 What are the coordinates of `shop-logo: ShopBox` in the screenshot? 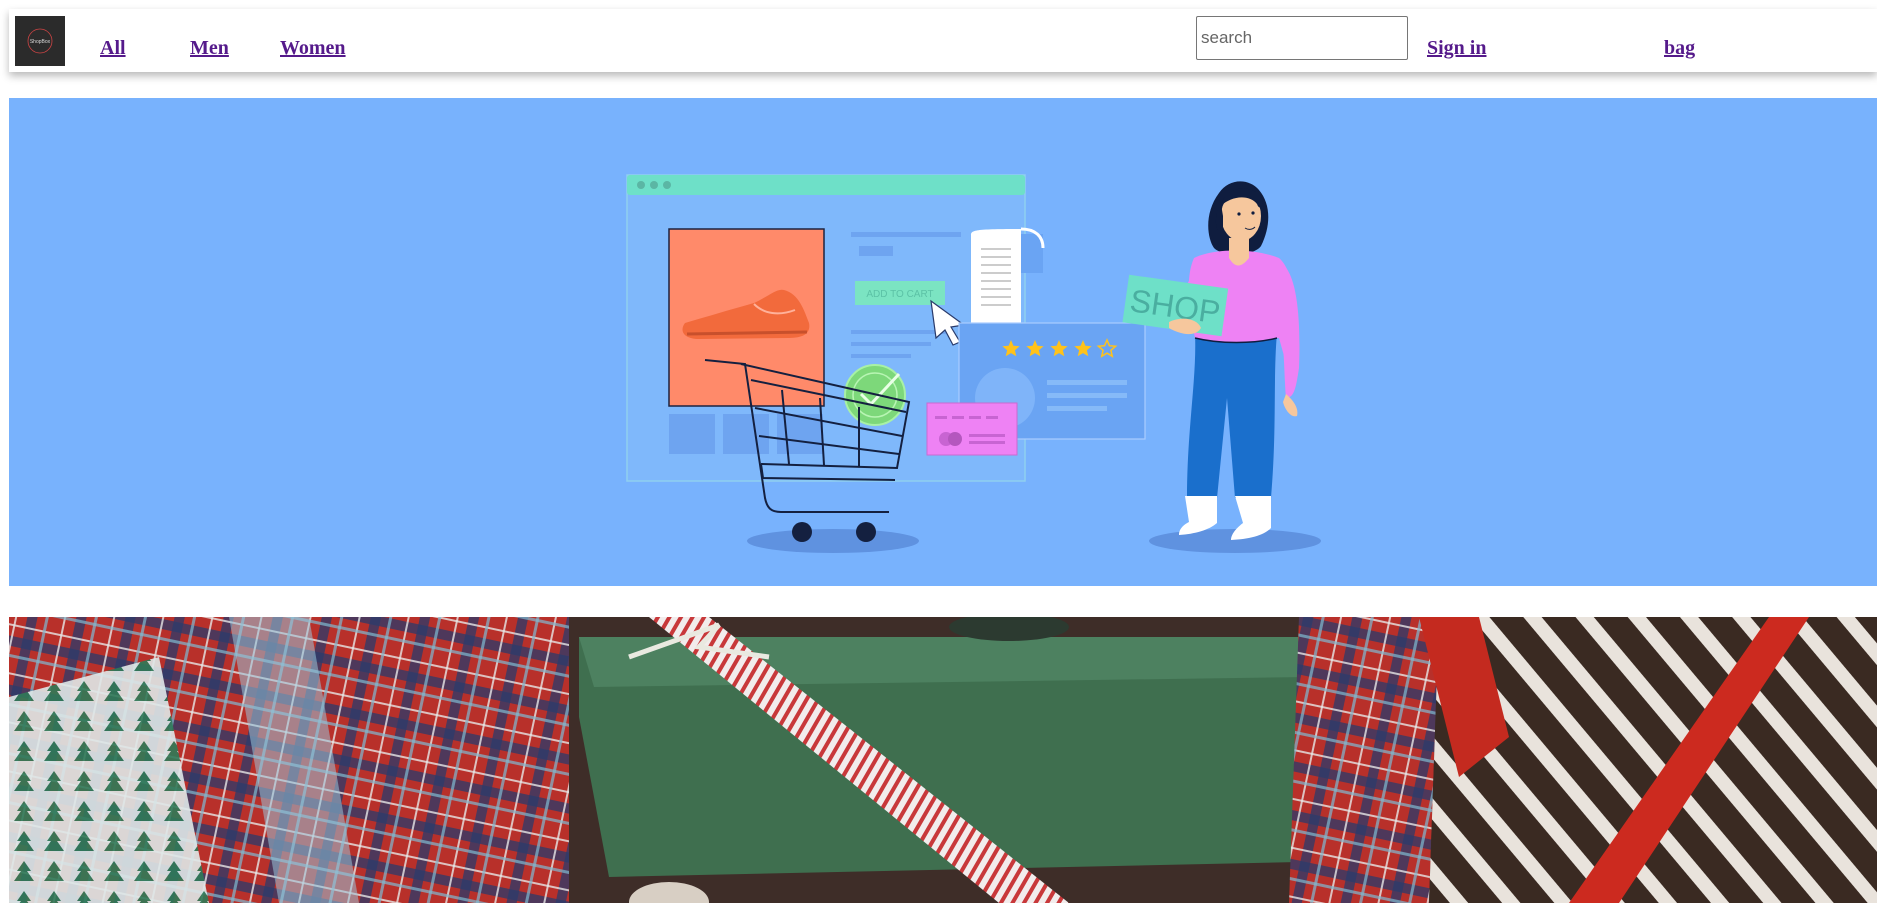 It's located at (40, 41).